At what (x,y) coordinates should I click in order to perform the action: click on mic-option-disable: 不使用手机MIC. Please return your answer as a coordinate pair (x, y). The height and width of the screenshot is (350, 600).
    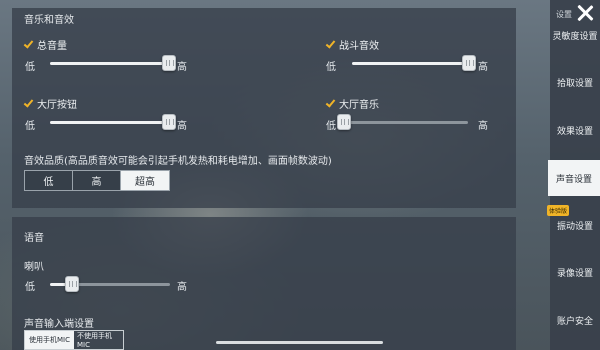
    Looking at the image, I should click on (98, 340).